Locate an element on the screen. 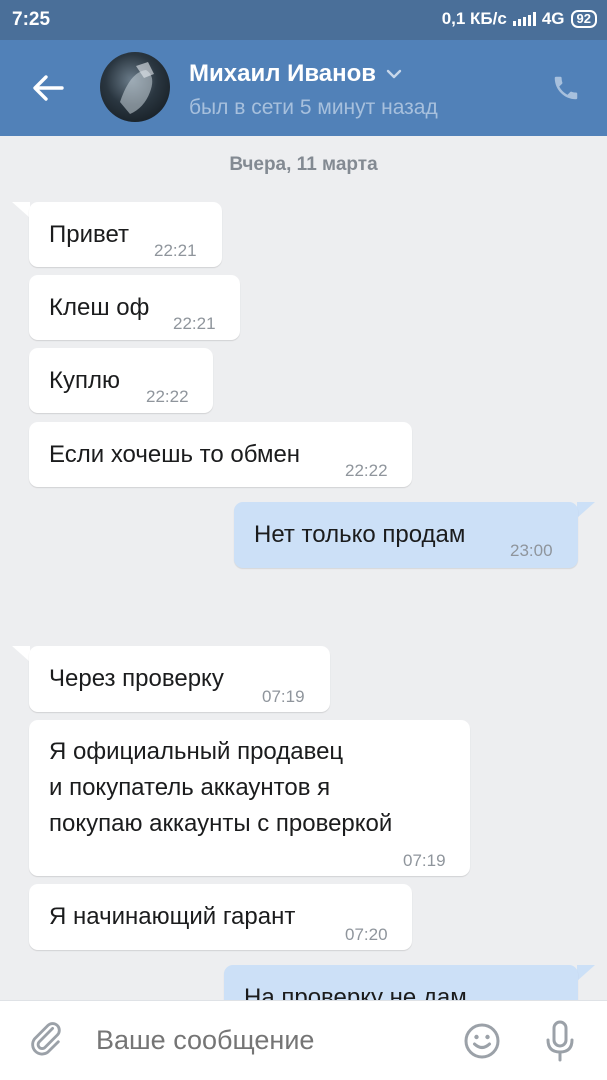  battery-level: 92 is located at coordinates (583, 18).